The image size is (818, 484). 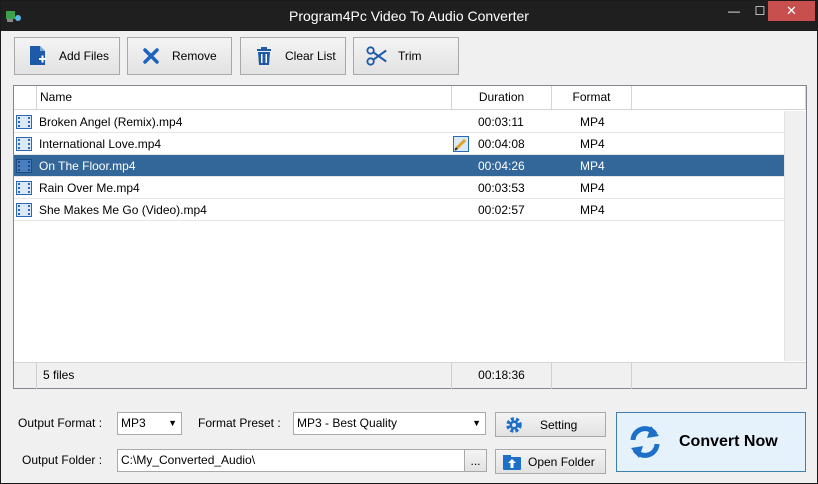 I want to click on refresh-icon, so click(x=645, y=442).